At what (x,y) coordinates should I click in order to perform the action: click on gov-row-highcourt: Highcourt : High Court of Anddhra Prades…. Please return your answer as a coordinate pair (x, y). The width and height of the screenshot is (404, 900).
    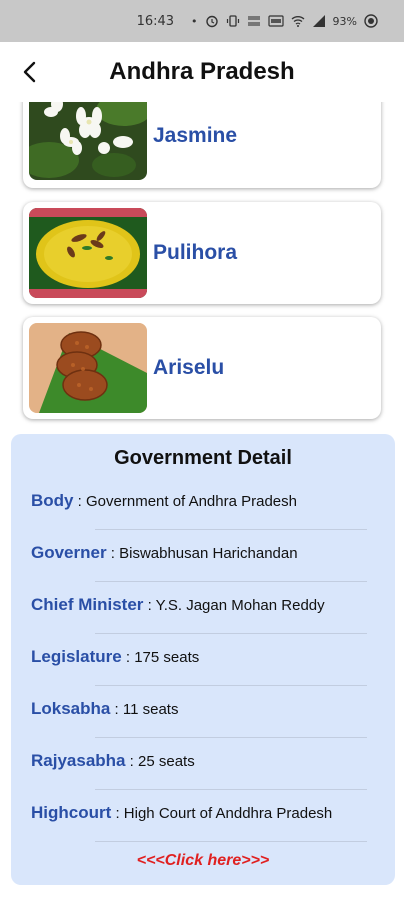
    Looking at the image, I should click on (206, 815).